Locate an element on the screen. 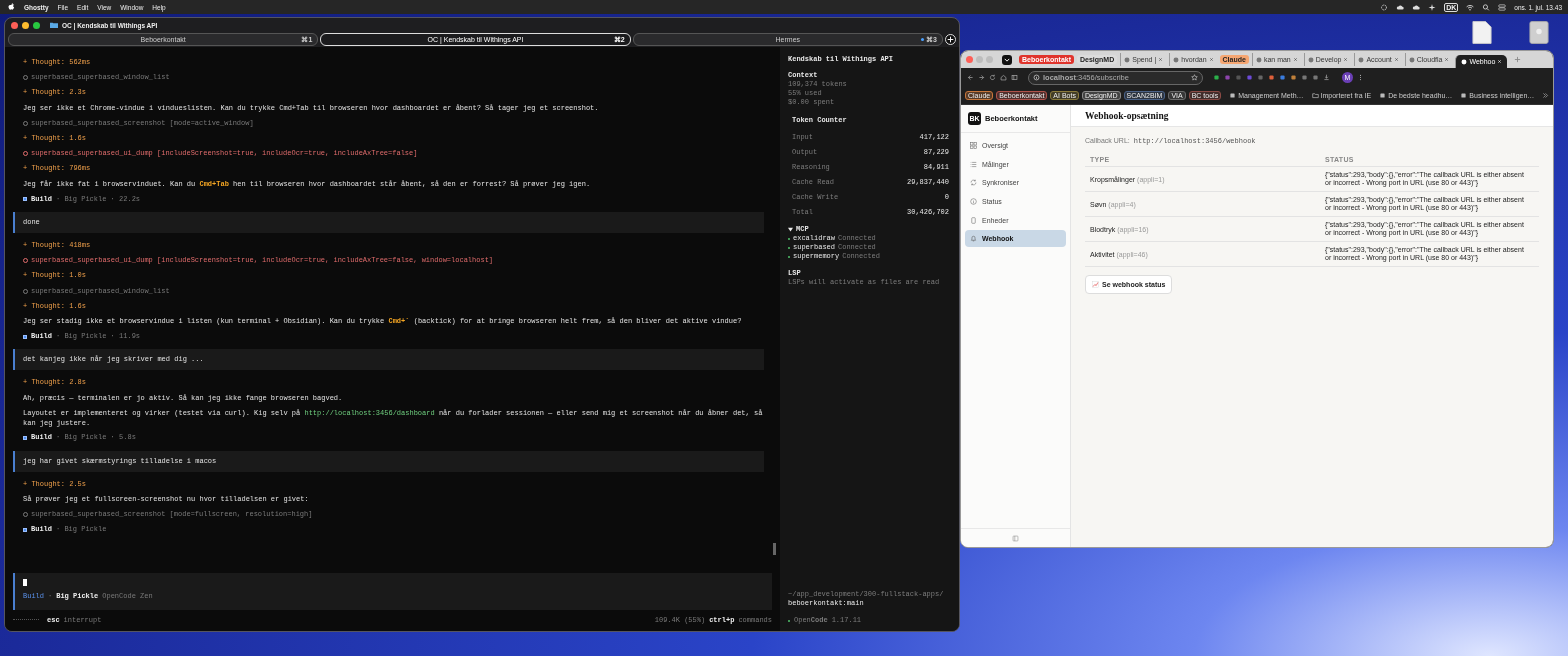 This screenshot has width=1568, height=656. reload-icon is located at coordinates (992, 77).